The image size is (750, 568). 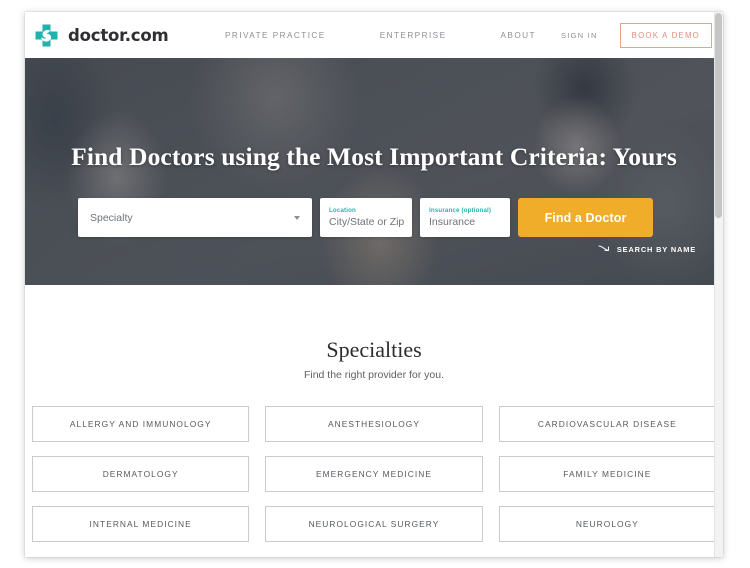 What do you see at coordinates (118, 35) in the screenshot?
I see `brand-name: doctor.com` at bounding box center [118, 35].